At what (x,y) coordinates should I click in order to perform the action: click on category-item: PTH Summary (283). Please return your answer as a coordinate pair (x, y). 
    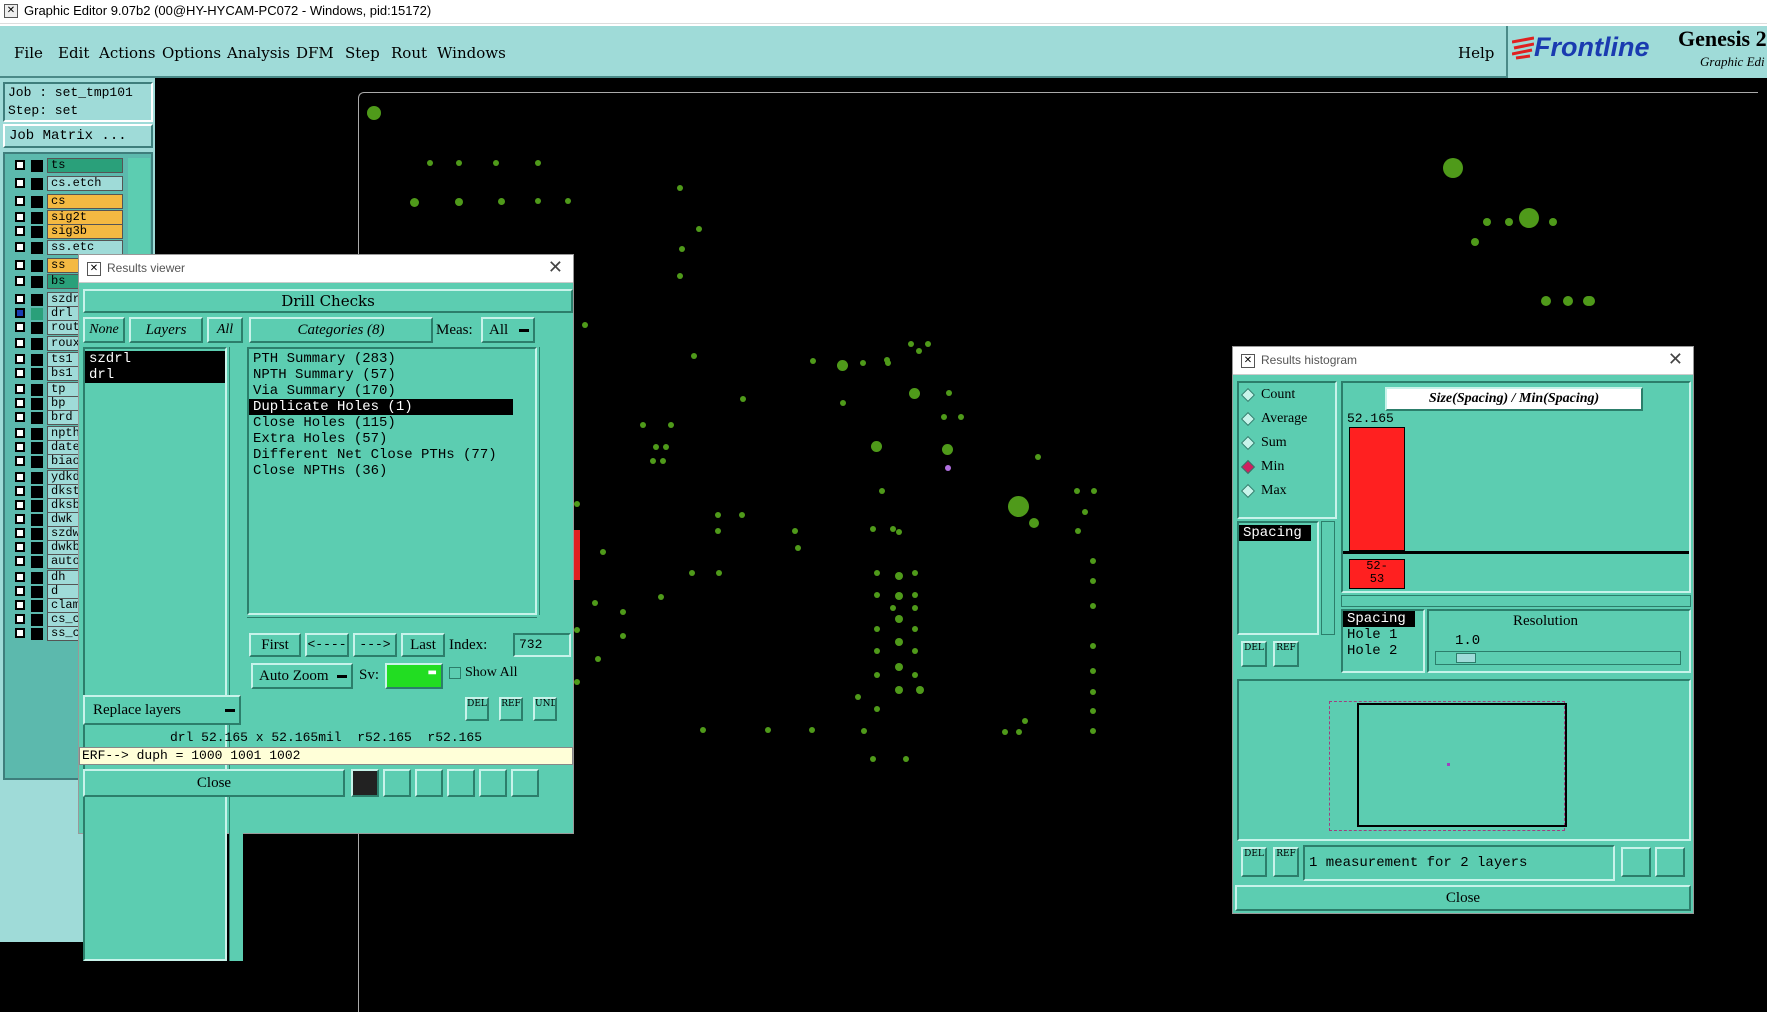
    Looking at the image, I should click on (392, 359).